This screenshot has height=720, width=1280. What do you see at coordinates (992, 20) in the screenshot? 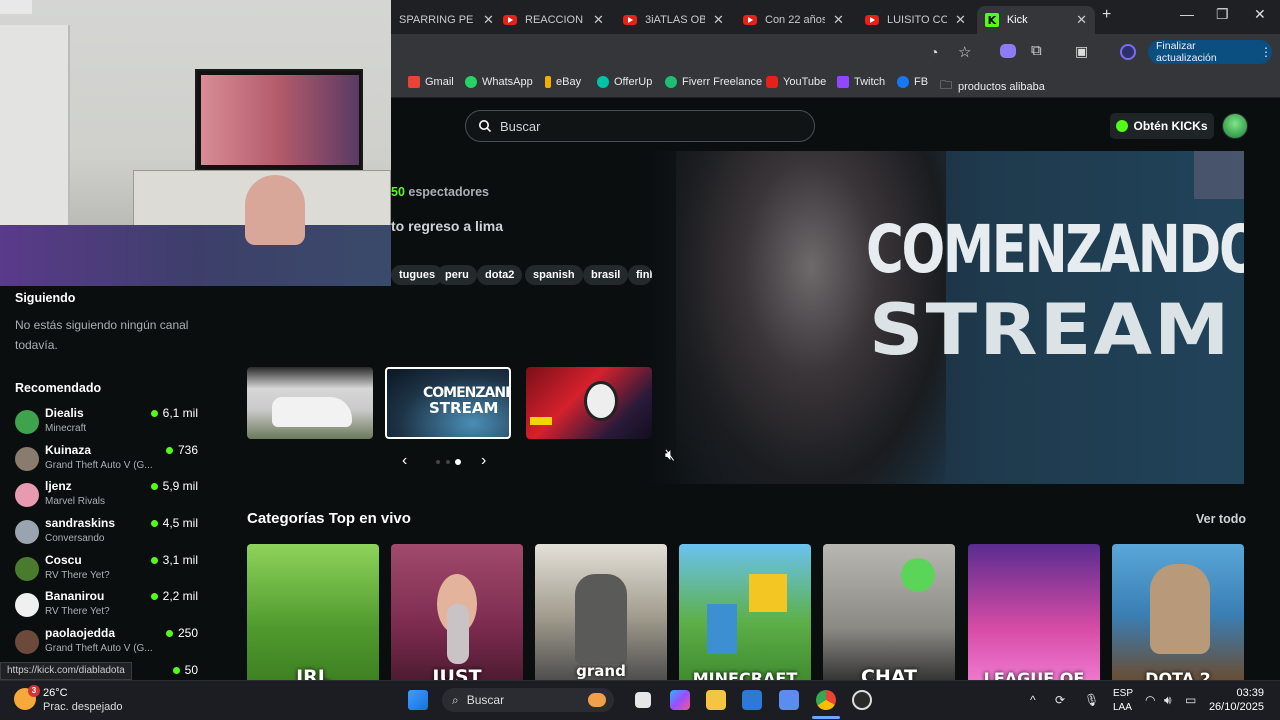
I see `kick-icon: K` at bounding box center [992, 20].